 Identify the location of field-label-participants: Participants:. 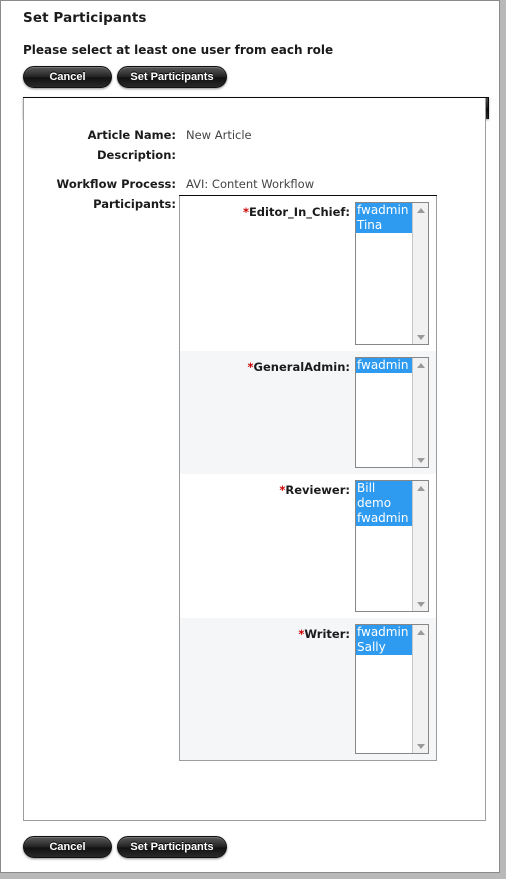
(134, 204).